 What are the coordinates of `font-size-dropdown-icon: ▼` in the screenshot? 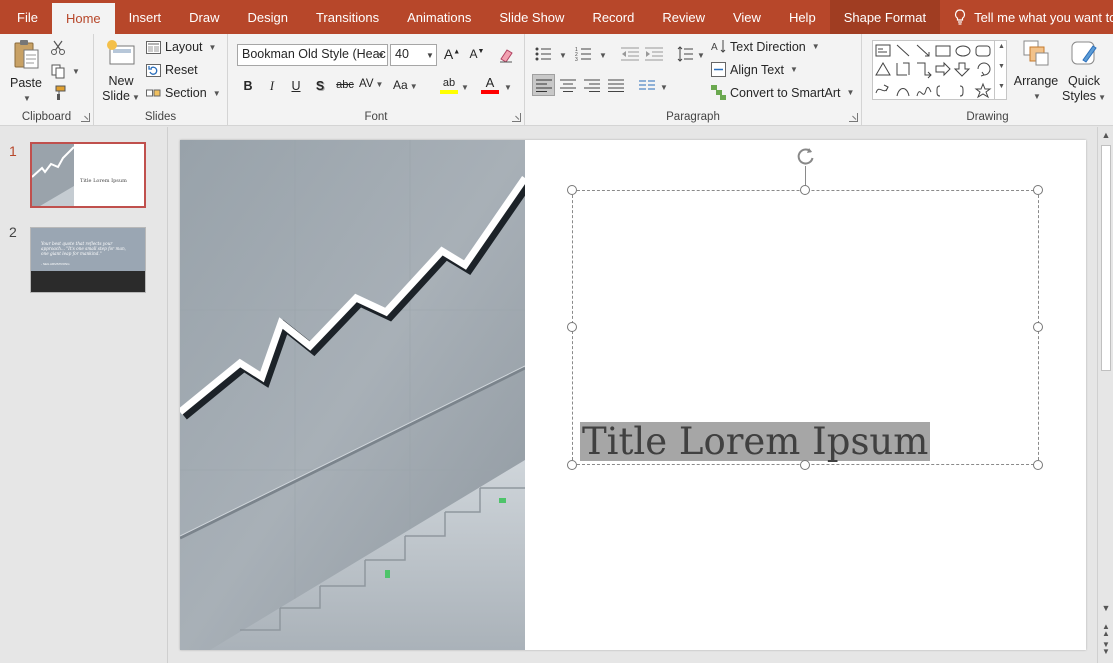 It's located at (430, 55).